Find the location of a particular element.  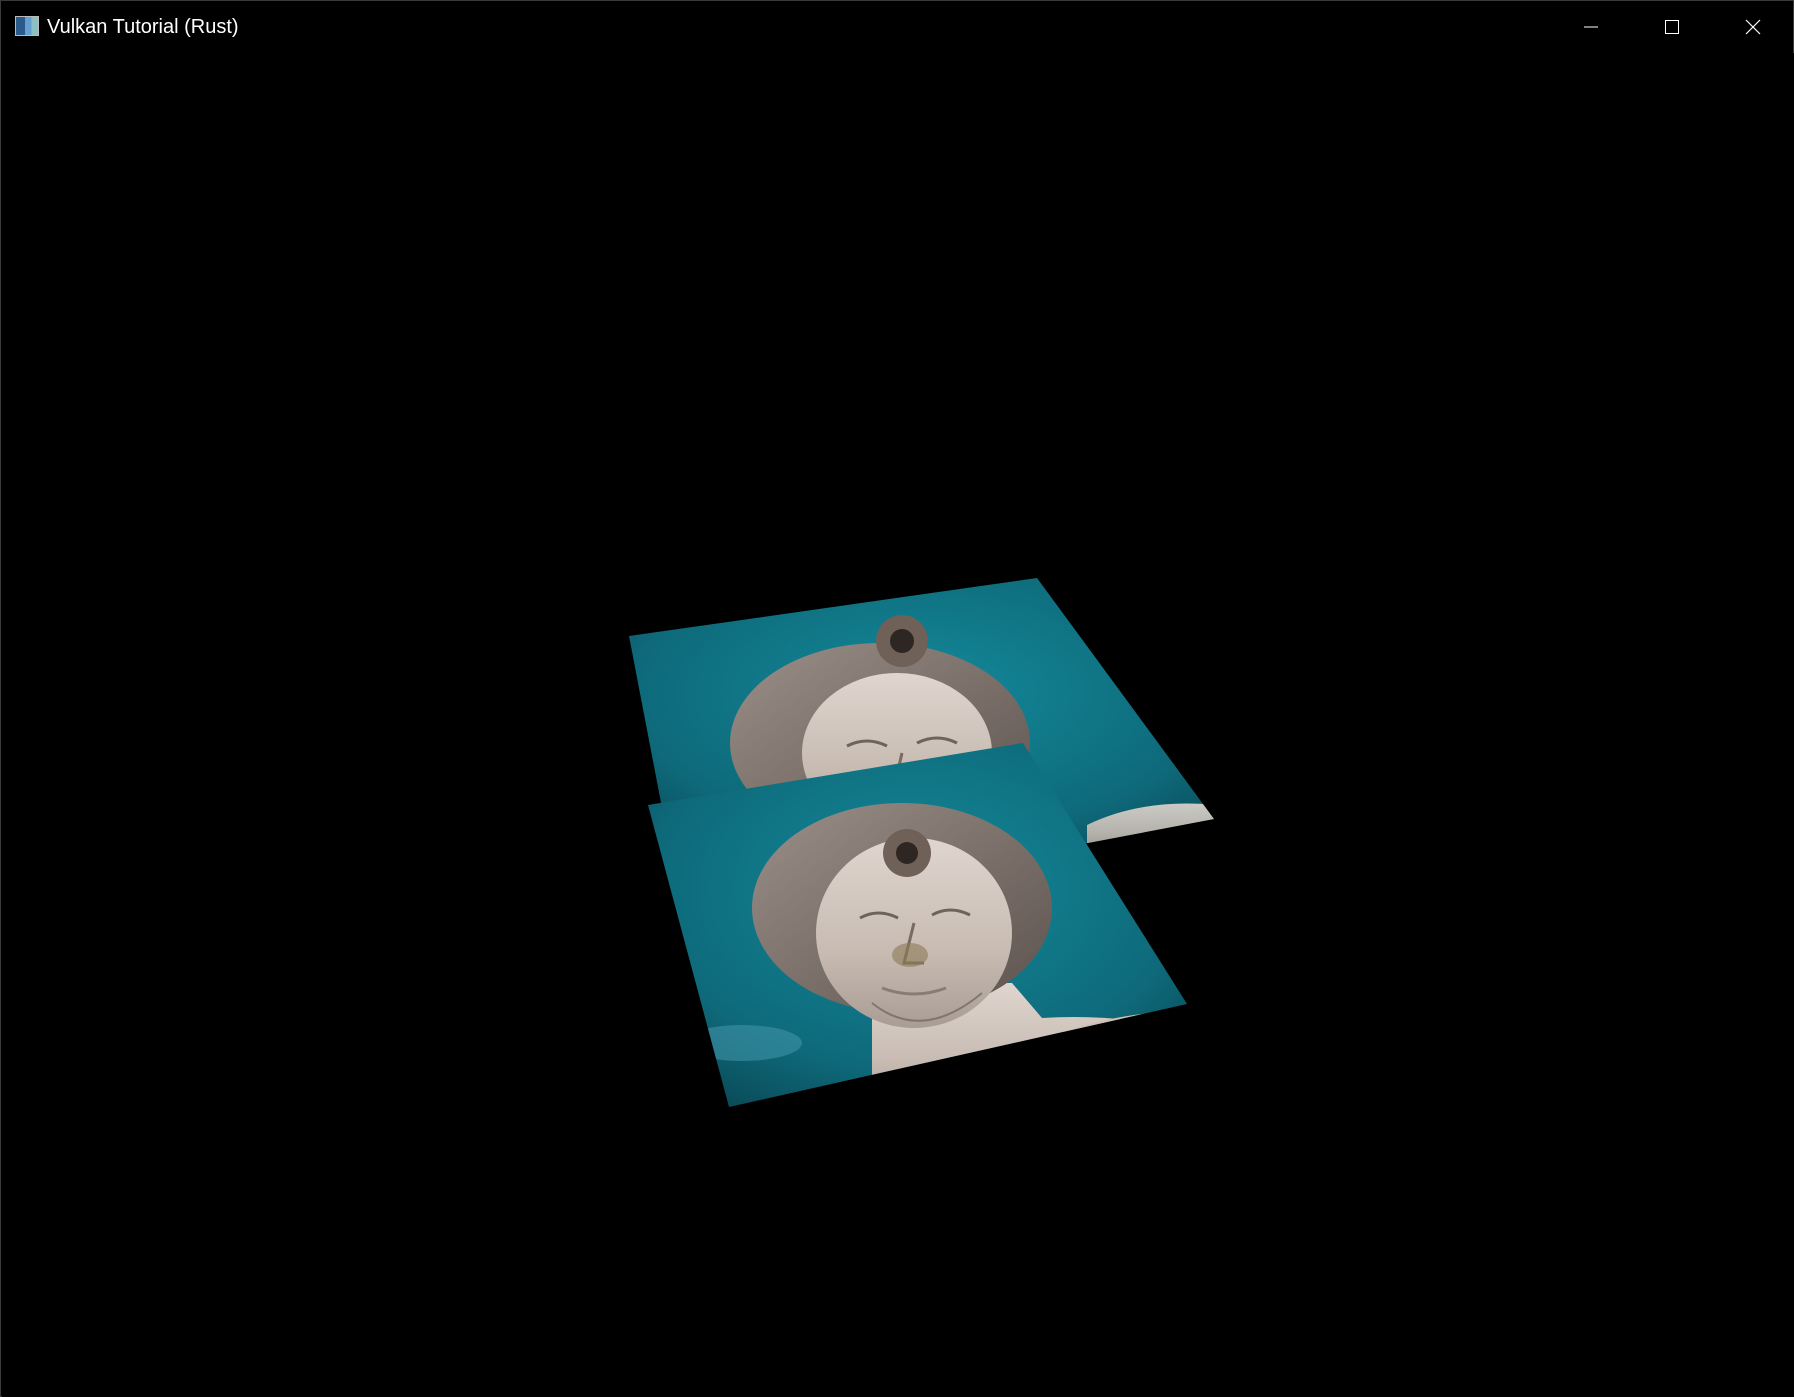

minimize-button is located at coordinates (1591, 27).